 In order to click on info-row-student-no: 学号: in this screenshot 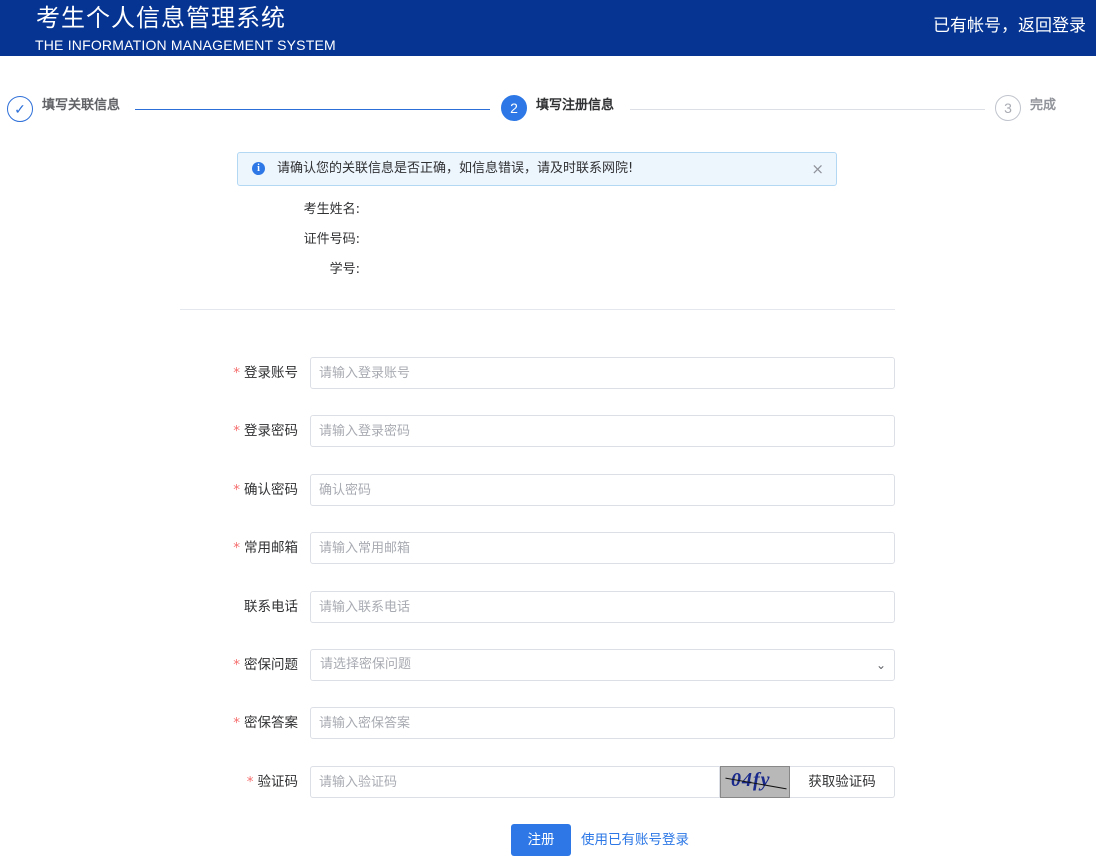, I will do `click(530, 270)`.